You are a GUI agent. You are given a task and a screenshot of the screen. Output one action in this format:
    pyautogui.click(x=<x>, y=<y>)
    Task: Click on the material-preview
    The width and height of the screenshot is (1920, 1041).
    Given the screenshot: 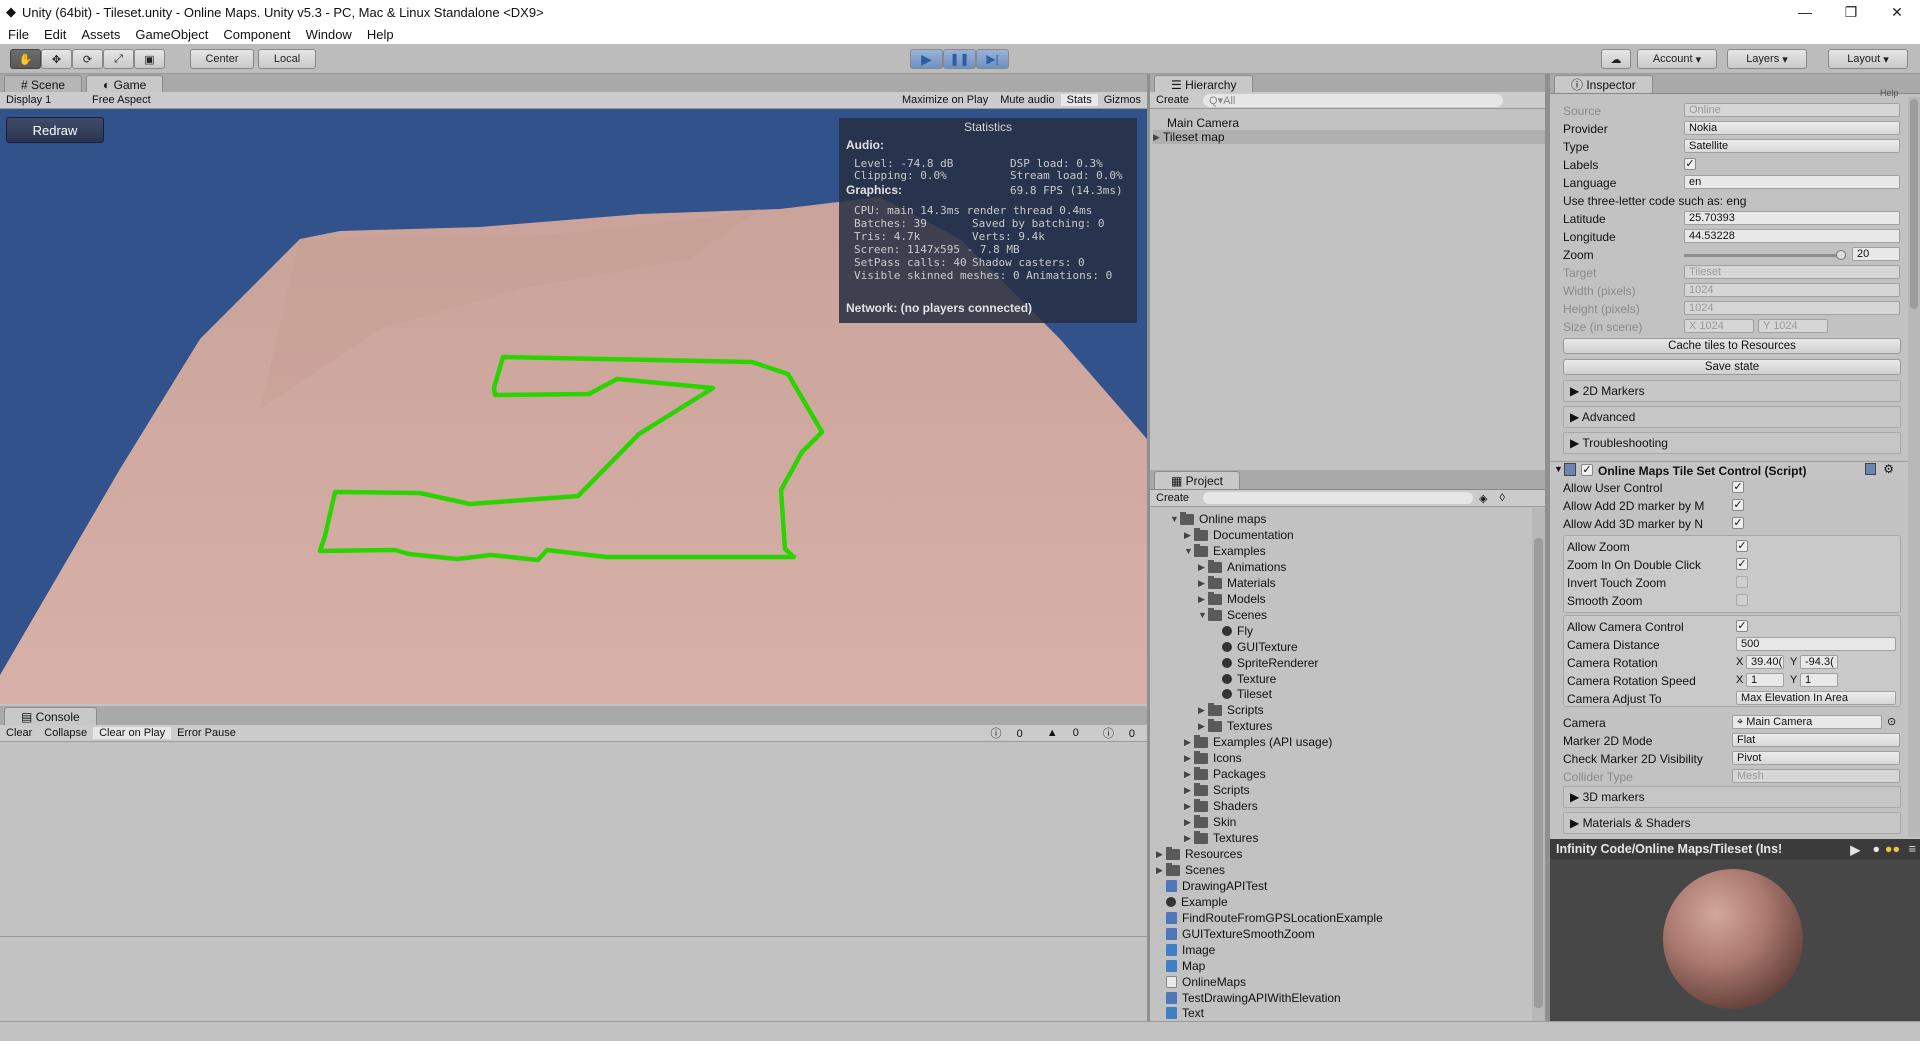 What is the action you would take?
    pyautogui.click(x=1735, y=940)
    